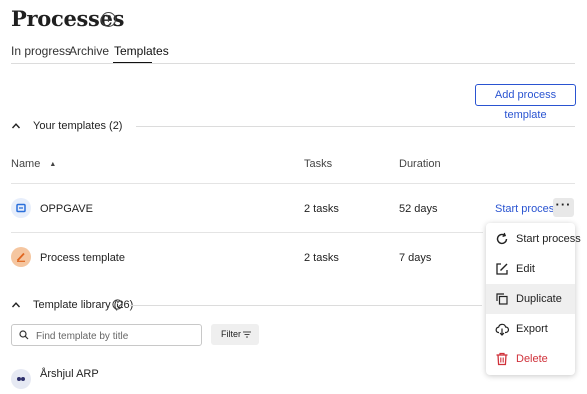  I want to click on add-process-template-button: Add process template, so click(525, 102).